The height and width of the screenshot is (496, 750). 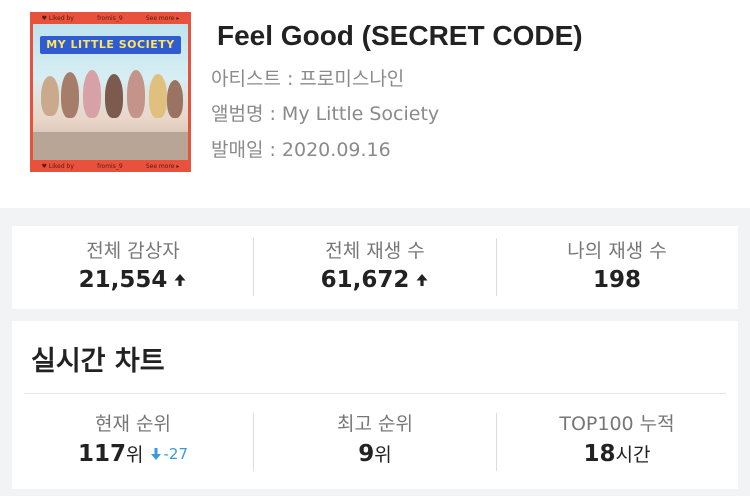 I want to click on current-rank-value-row: 117위 -27, so click(x=133, y=453).